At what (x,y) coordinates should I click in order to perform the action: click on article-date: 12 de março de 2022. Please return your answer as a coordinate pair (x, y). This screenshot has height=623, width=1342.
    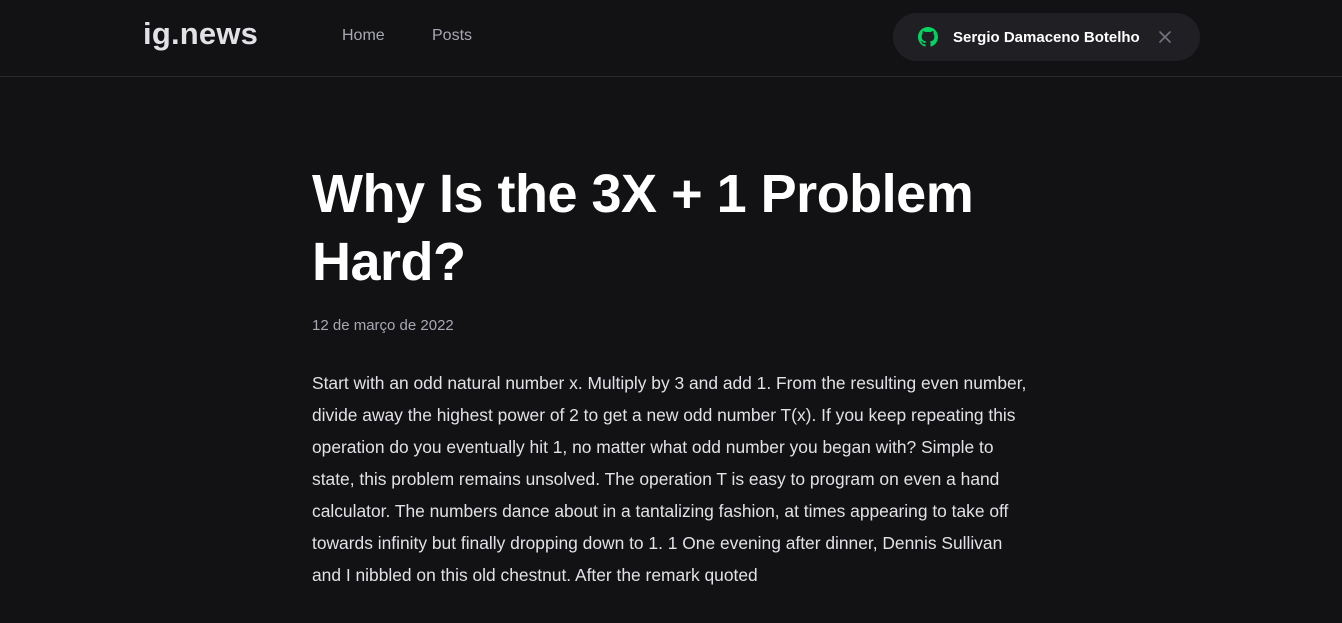
    Looking at the image, I should click on (383, 325).